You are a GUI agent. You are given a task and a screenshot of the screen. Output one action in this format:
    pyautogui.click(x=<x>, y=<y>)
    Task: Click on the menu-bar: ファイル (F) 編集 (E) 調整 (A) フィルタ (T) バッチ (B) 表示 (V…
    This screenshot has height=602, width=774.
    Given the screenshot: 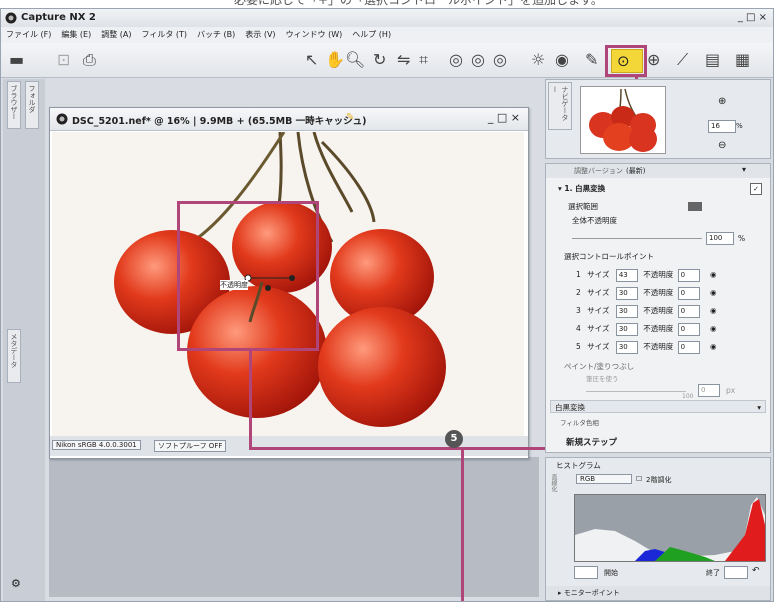 What is the action you would take?
    pyautogui.click(x=387, y=35)
    